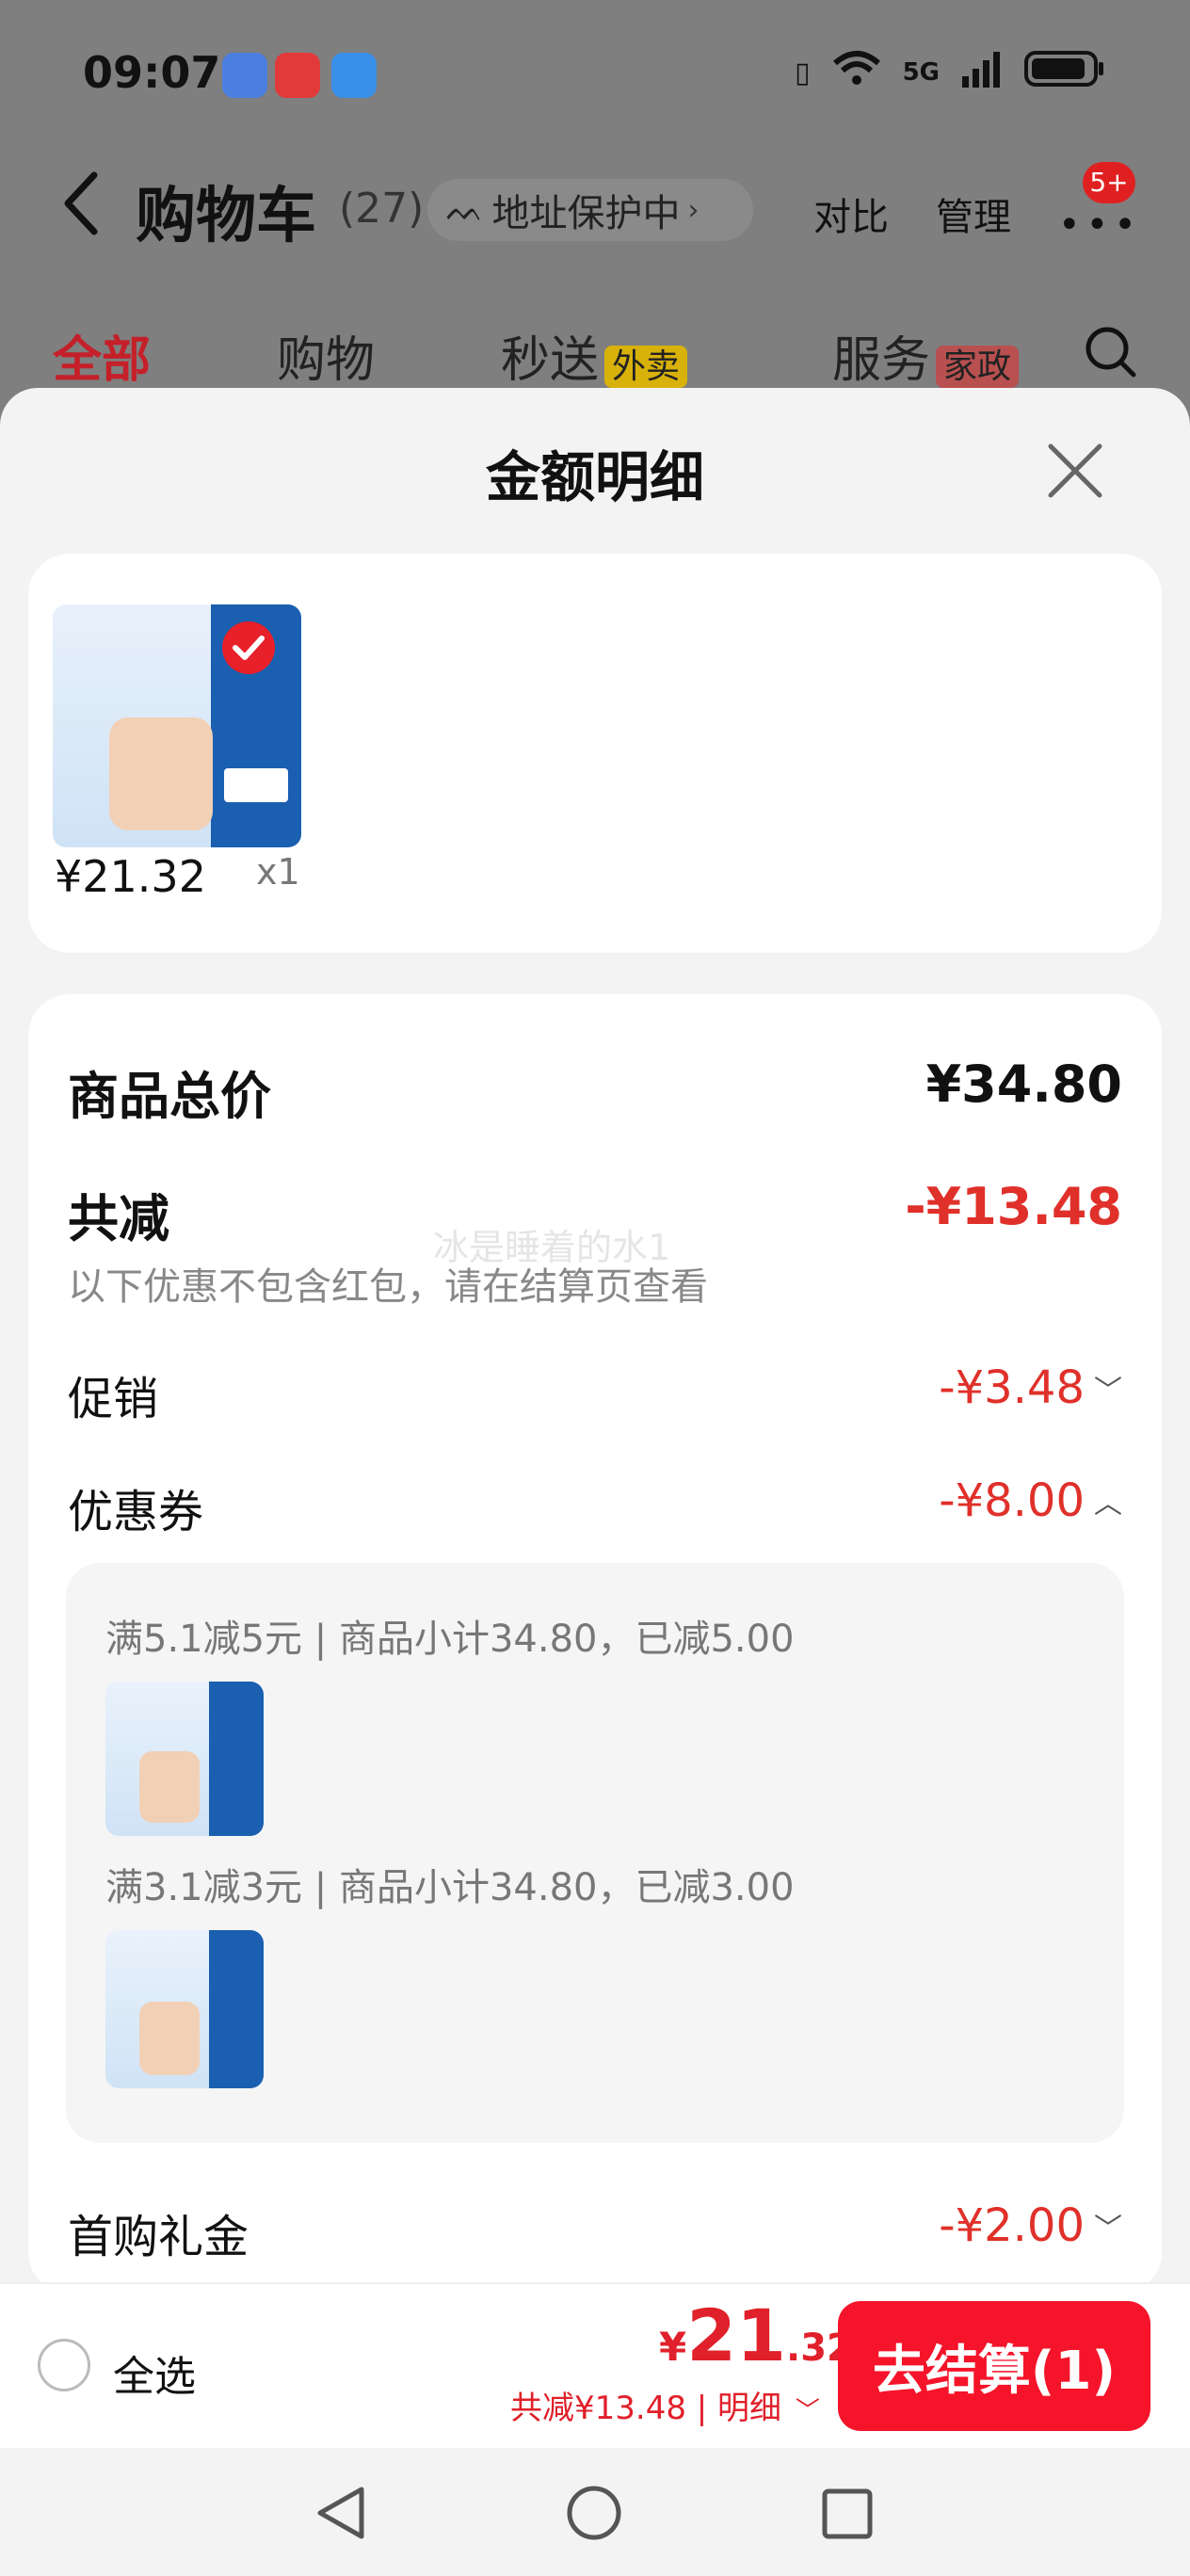 This screenshot has width=1190, height=2576. Describe the element at coordinates (1023, 1084) in the screenshot. I see `total-price-value: ¥34.80` at that location.